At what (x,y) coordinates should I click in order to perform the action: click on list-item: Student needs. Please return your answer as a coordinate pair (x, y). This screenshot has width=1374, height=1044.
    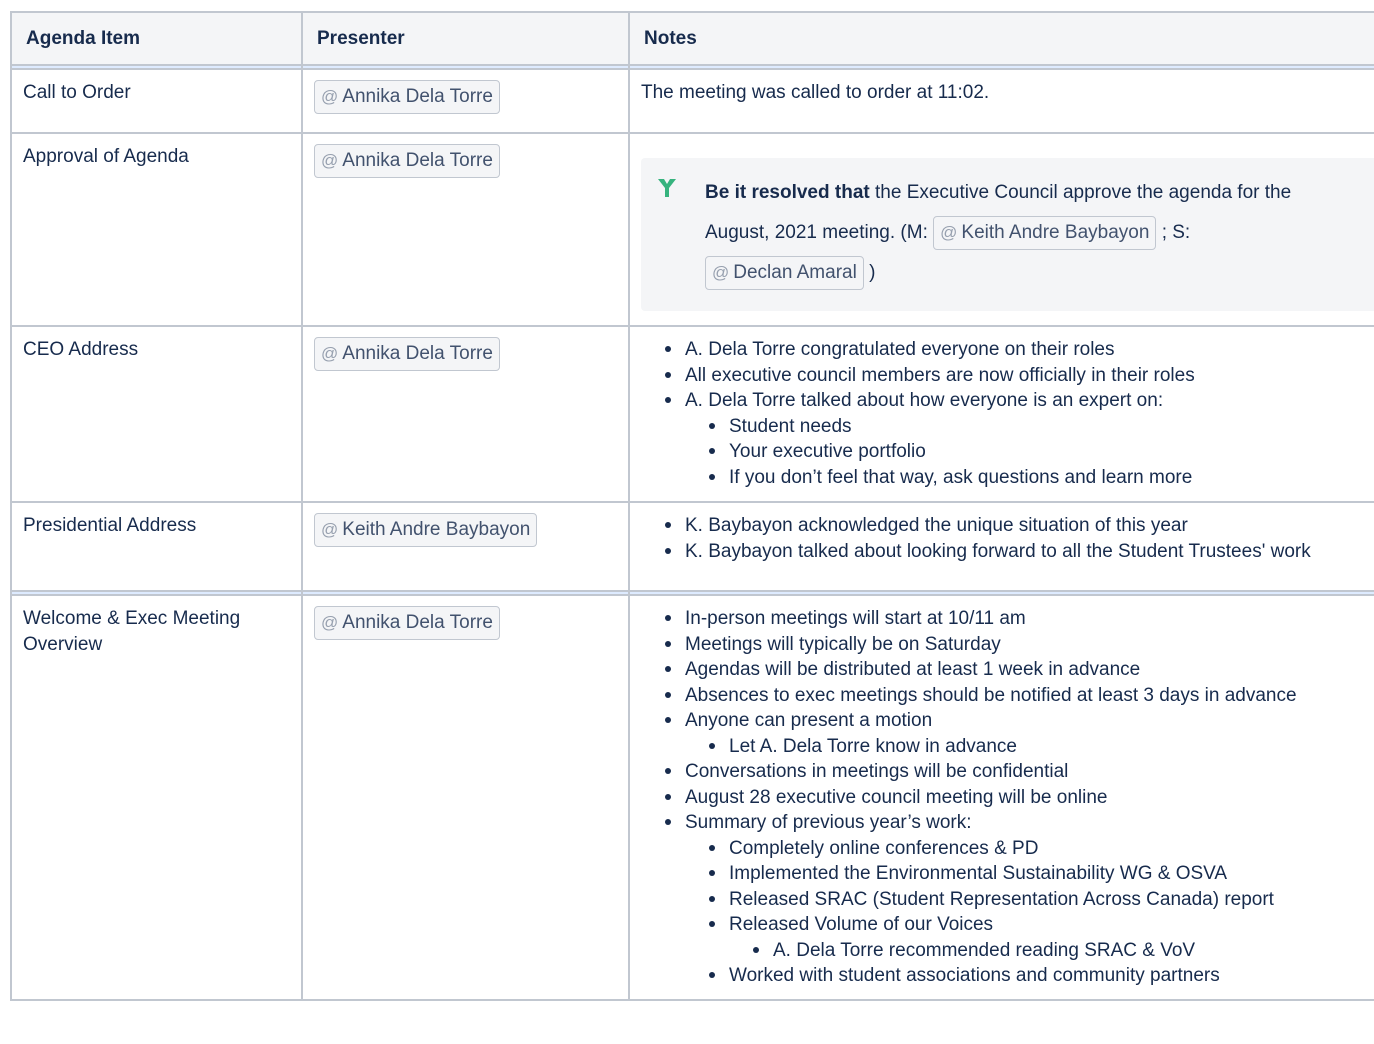
    Looking at the image, I should click on (1041, 427).